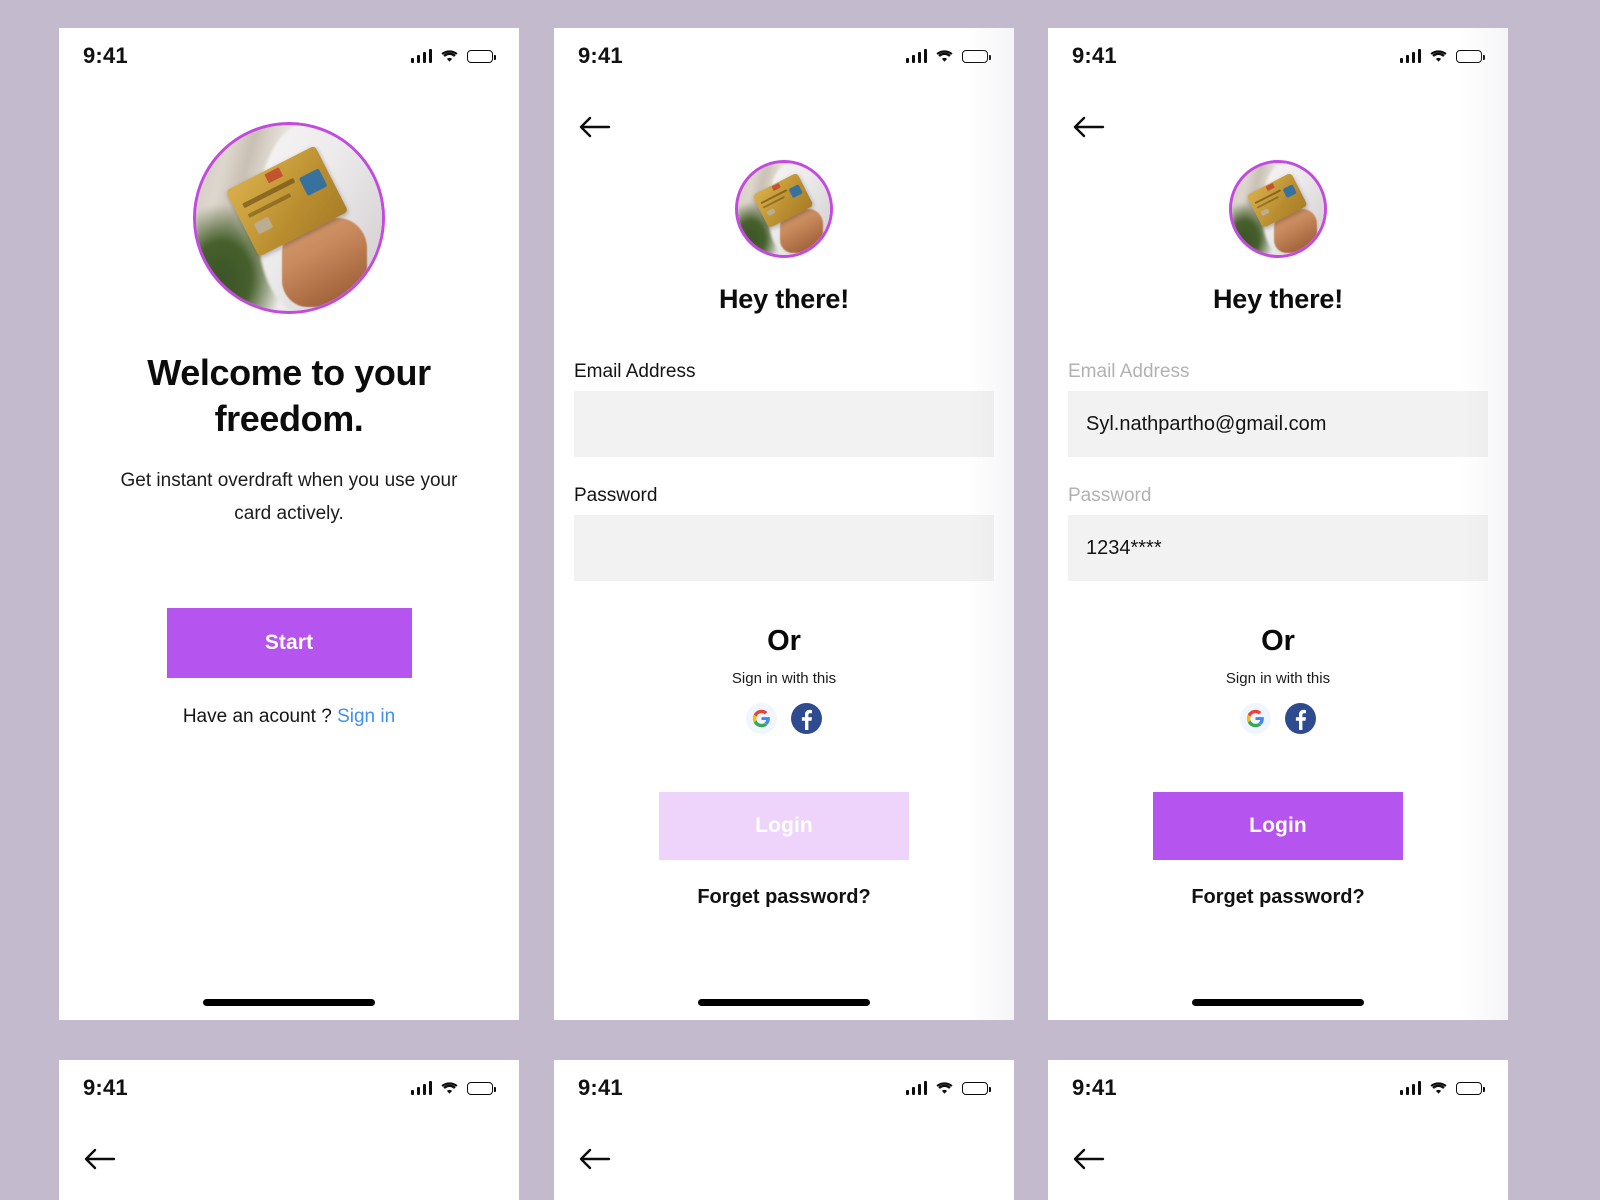  What do you see at coordinates (289, 643) in the screenshot?
I see `start-button: Start` at bounding box center [289, 643].